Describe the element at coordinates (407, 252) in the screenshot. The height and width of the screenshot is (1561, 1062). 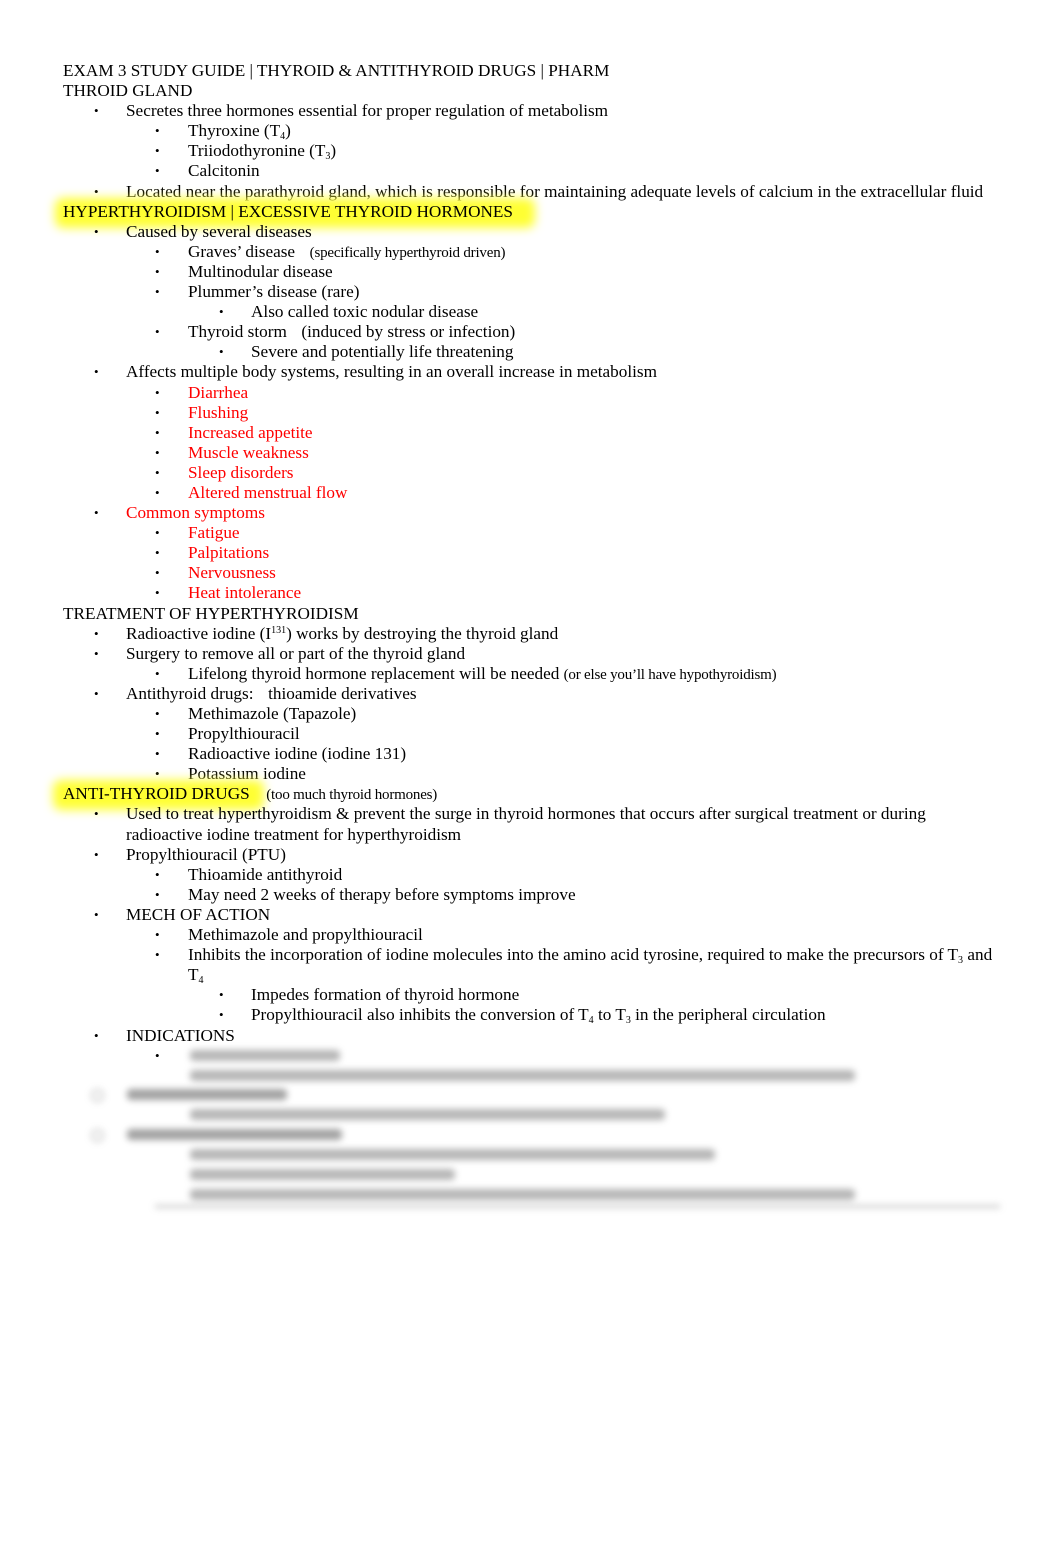
I see `note: (specifically hyperthyroid driven)` at that location.